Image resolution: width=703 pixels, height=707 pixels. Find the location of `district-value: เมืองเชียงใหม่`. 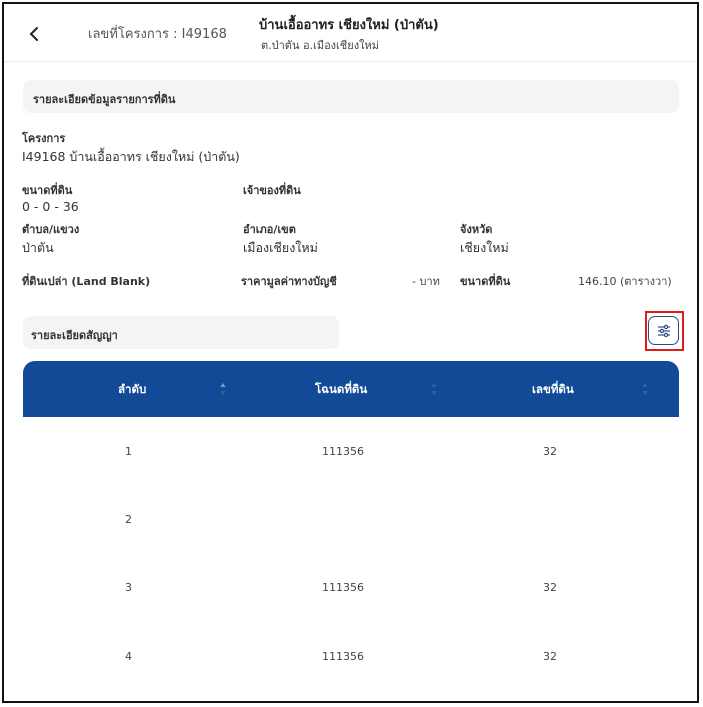

district-value: เมืองเชียงใหม่ is located at coordinates (280, 247).